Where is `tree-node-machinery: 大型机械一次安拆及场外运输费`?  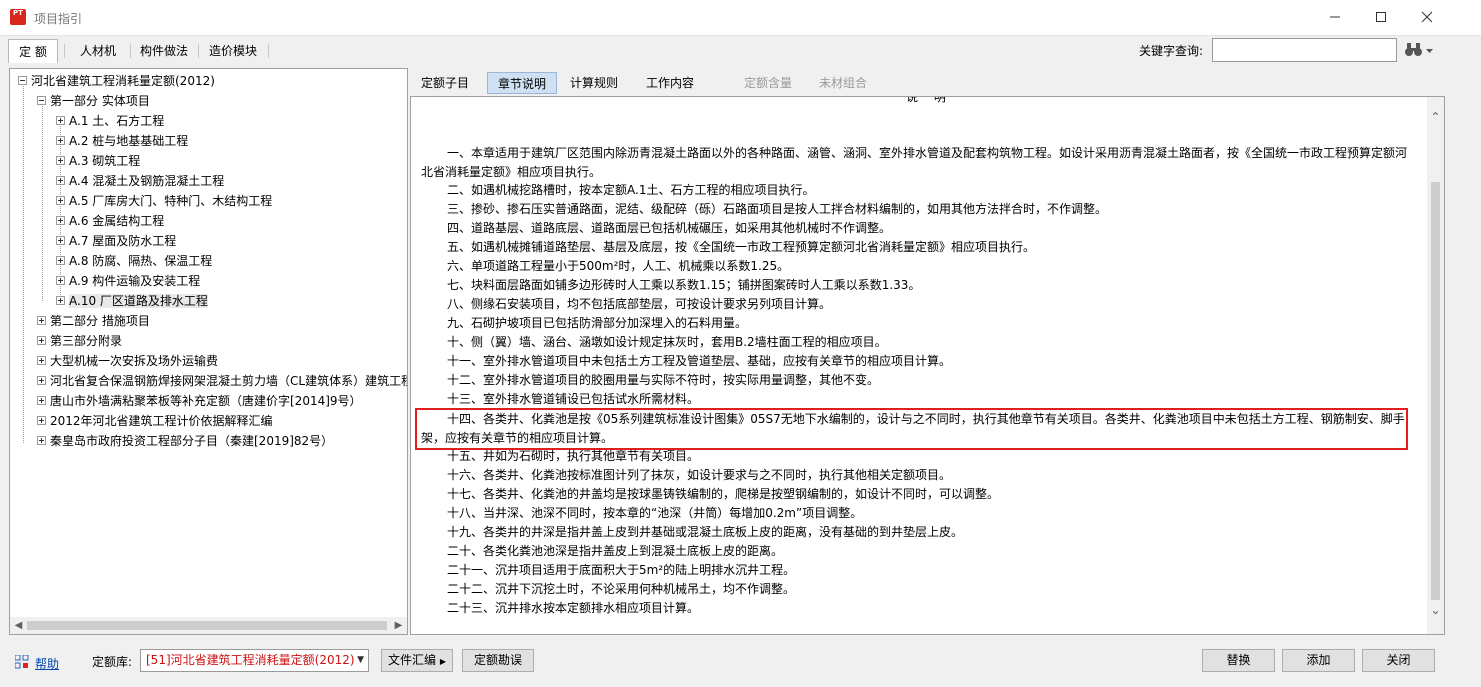
tree-node-machinery: 大型机械一次安拆及场外运输费 is located at coordinates (127, 361).